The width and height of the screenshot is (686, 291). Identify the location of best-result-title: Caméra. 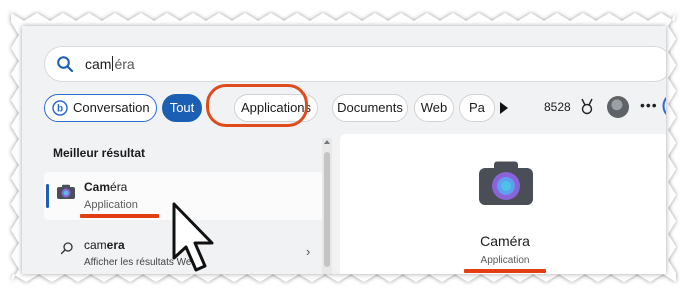
(106, 187).